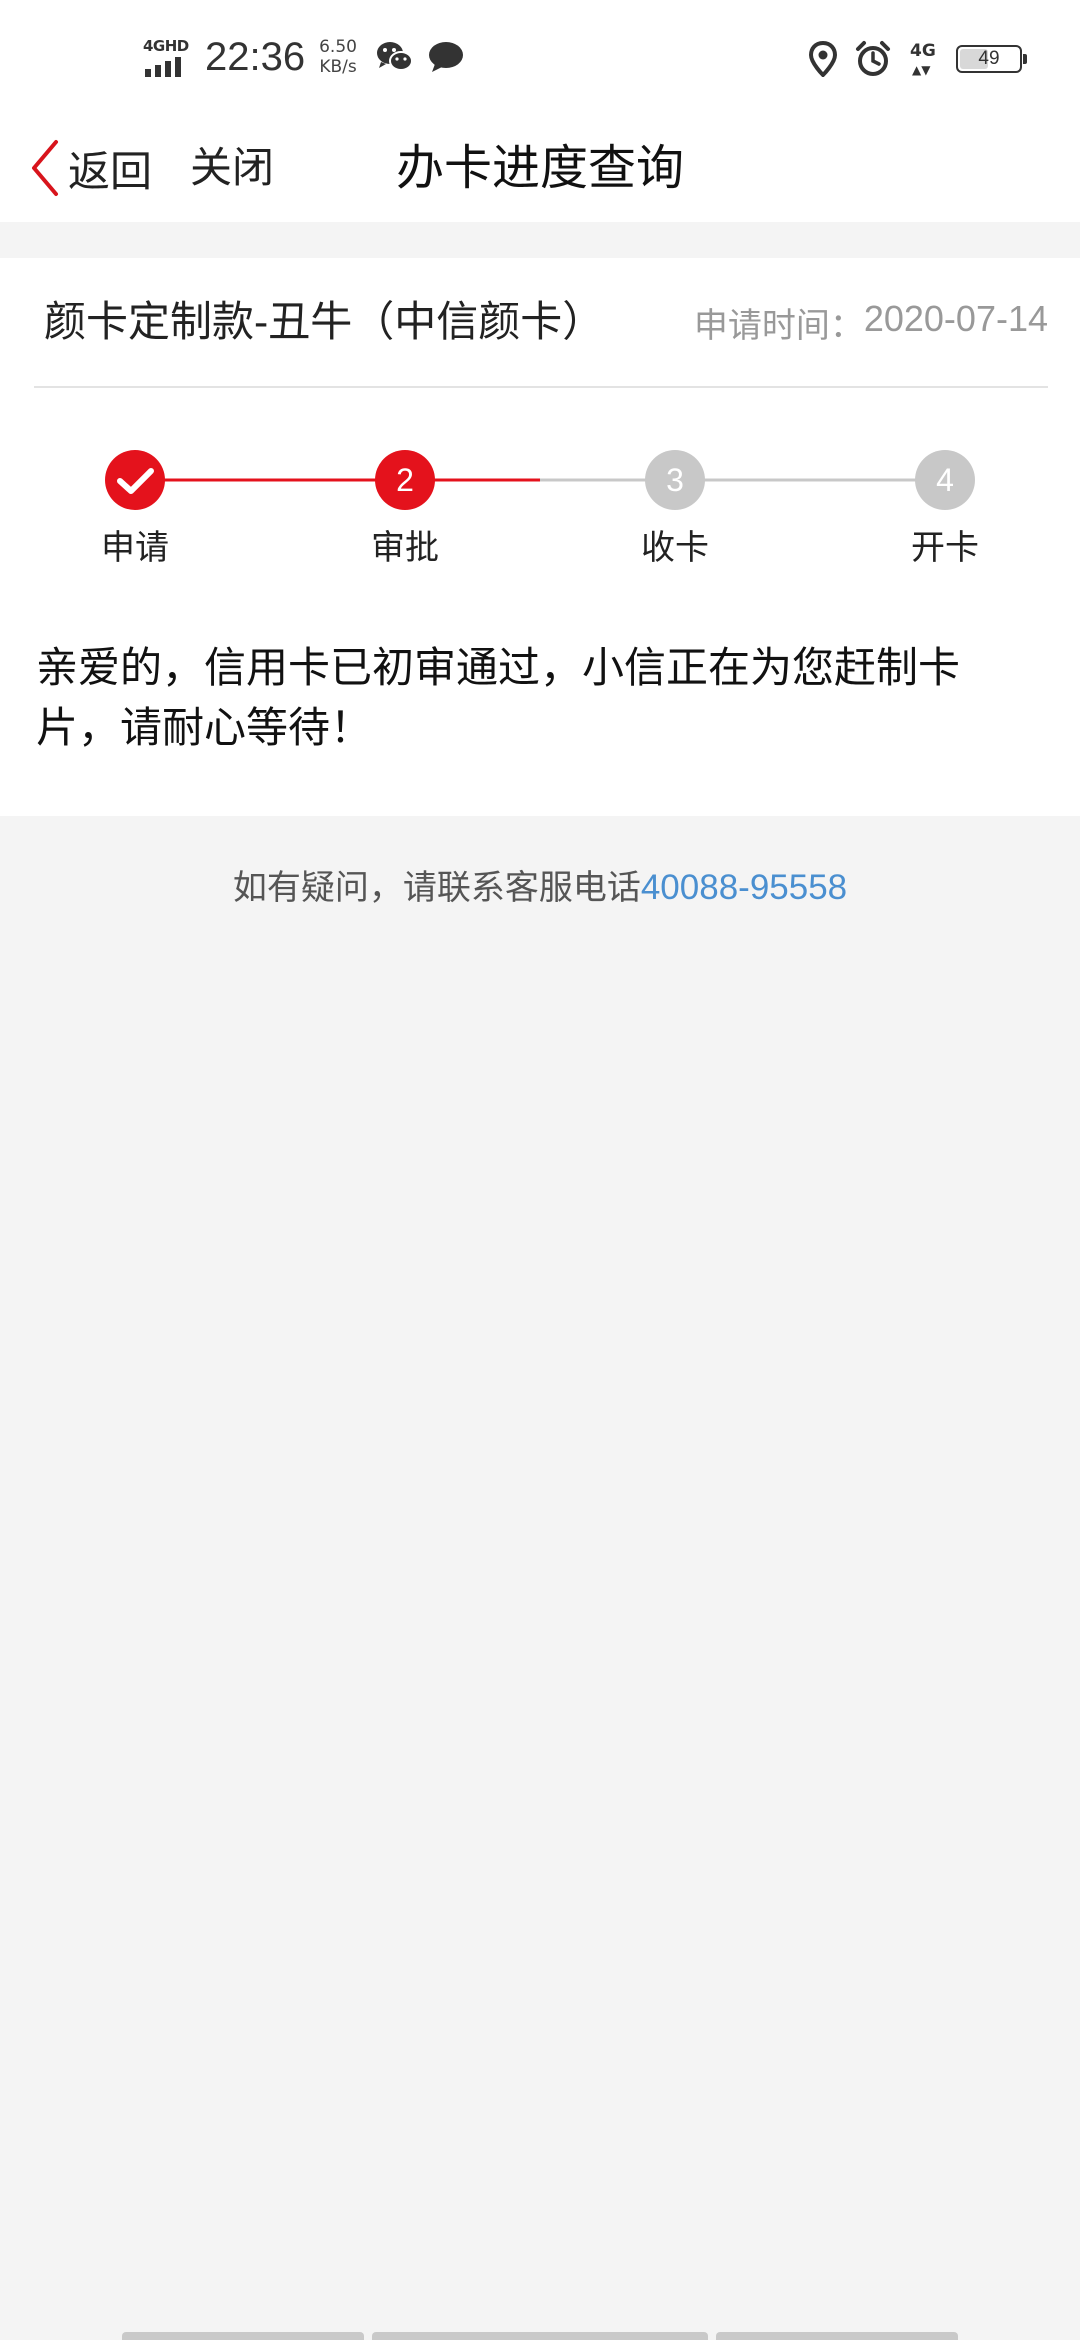 This screenshot has height=2340, width=1080. I want to click on network-speed: 6.50 KB/s, so click(338, 57).